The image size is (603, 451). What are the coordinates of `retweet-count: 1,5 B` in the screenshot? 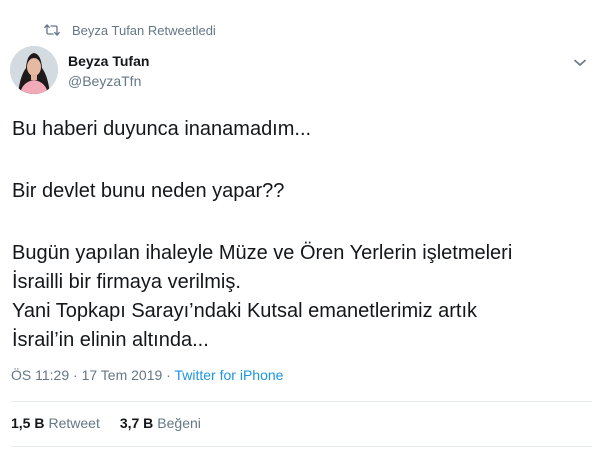 It's located at (28, 423).